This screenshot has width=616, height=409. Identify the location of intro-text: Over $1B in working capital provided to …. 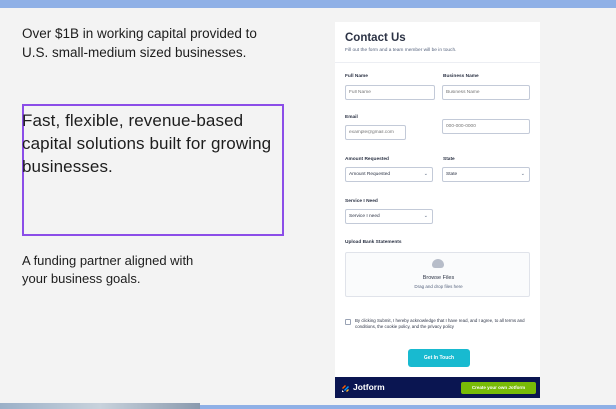
(139, 43).